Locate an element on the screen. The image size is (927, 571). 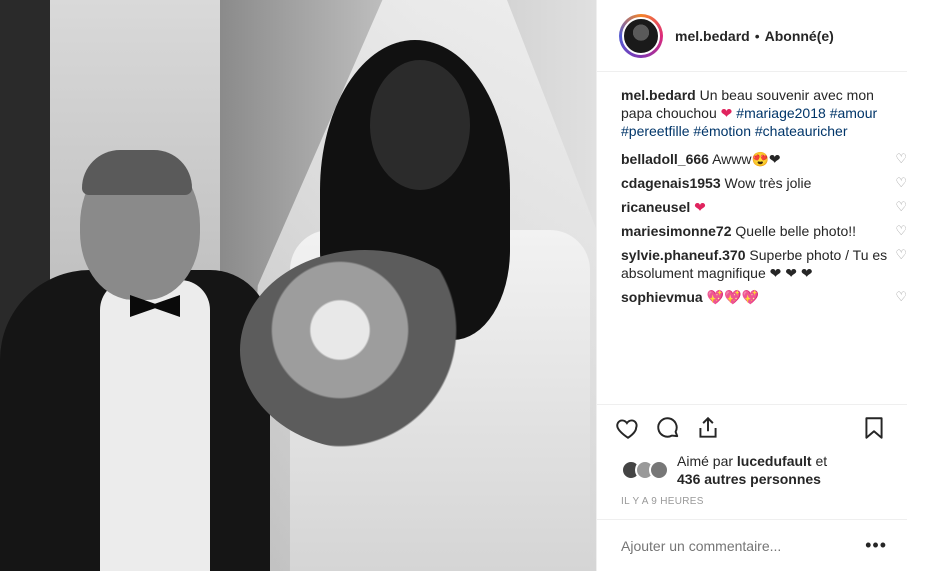
comment-body: cdagenais1953 Wow très jolie is located at coordinates (716, 183).